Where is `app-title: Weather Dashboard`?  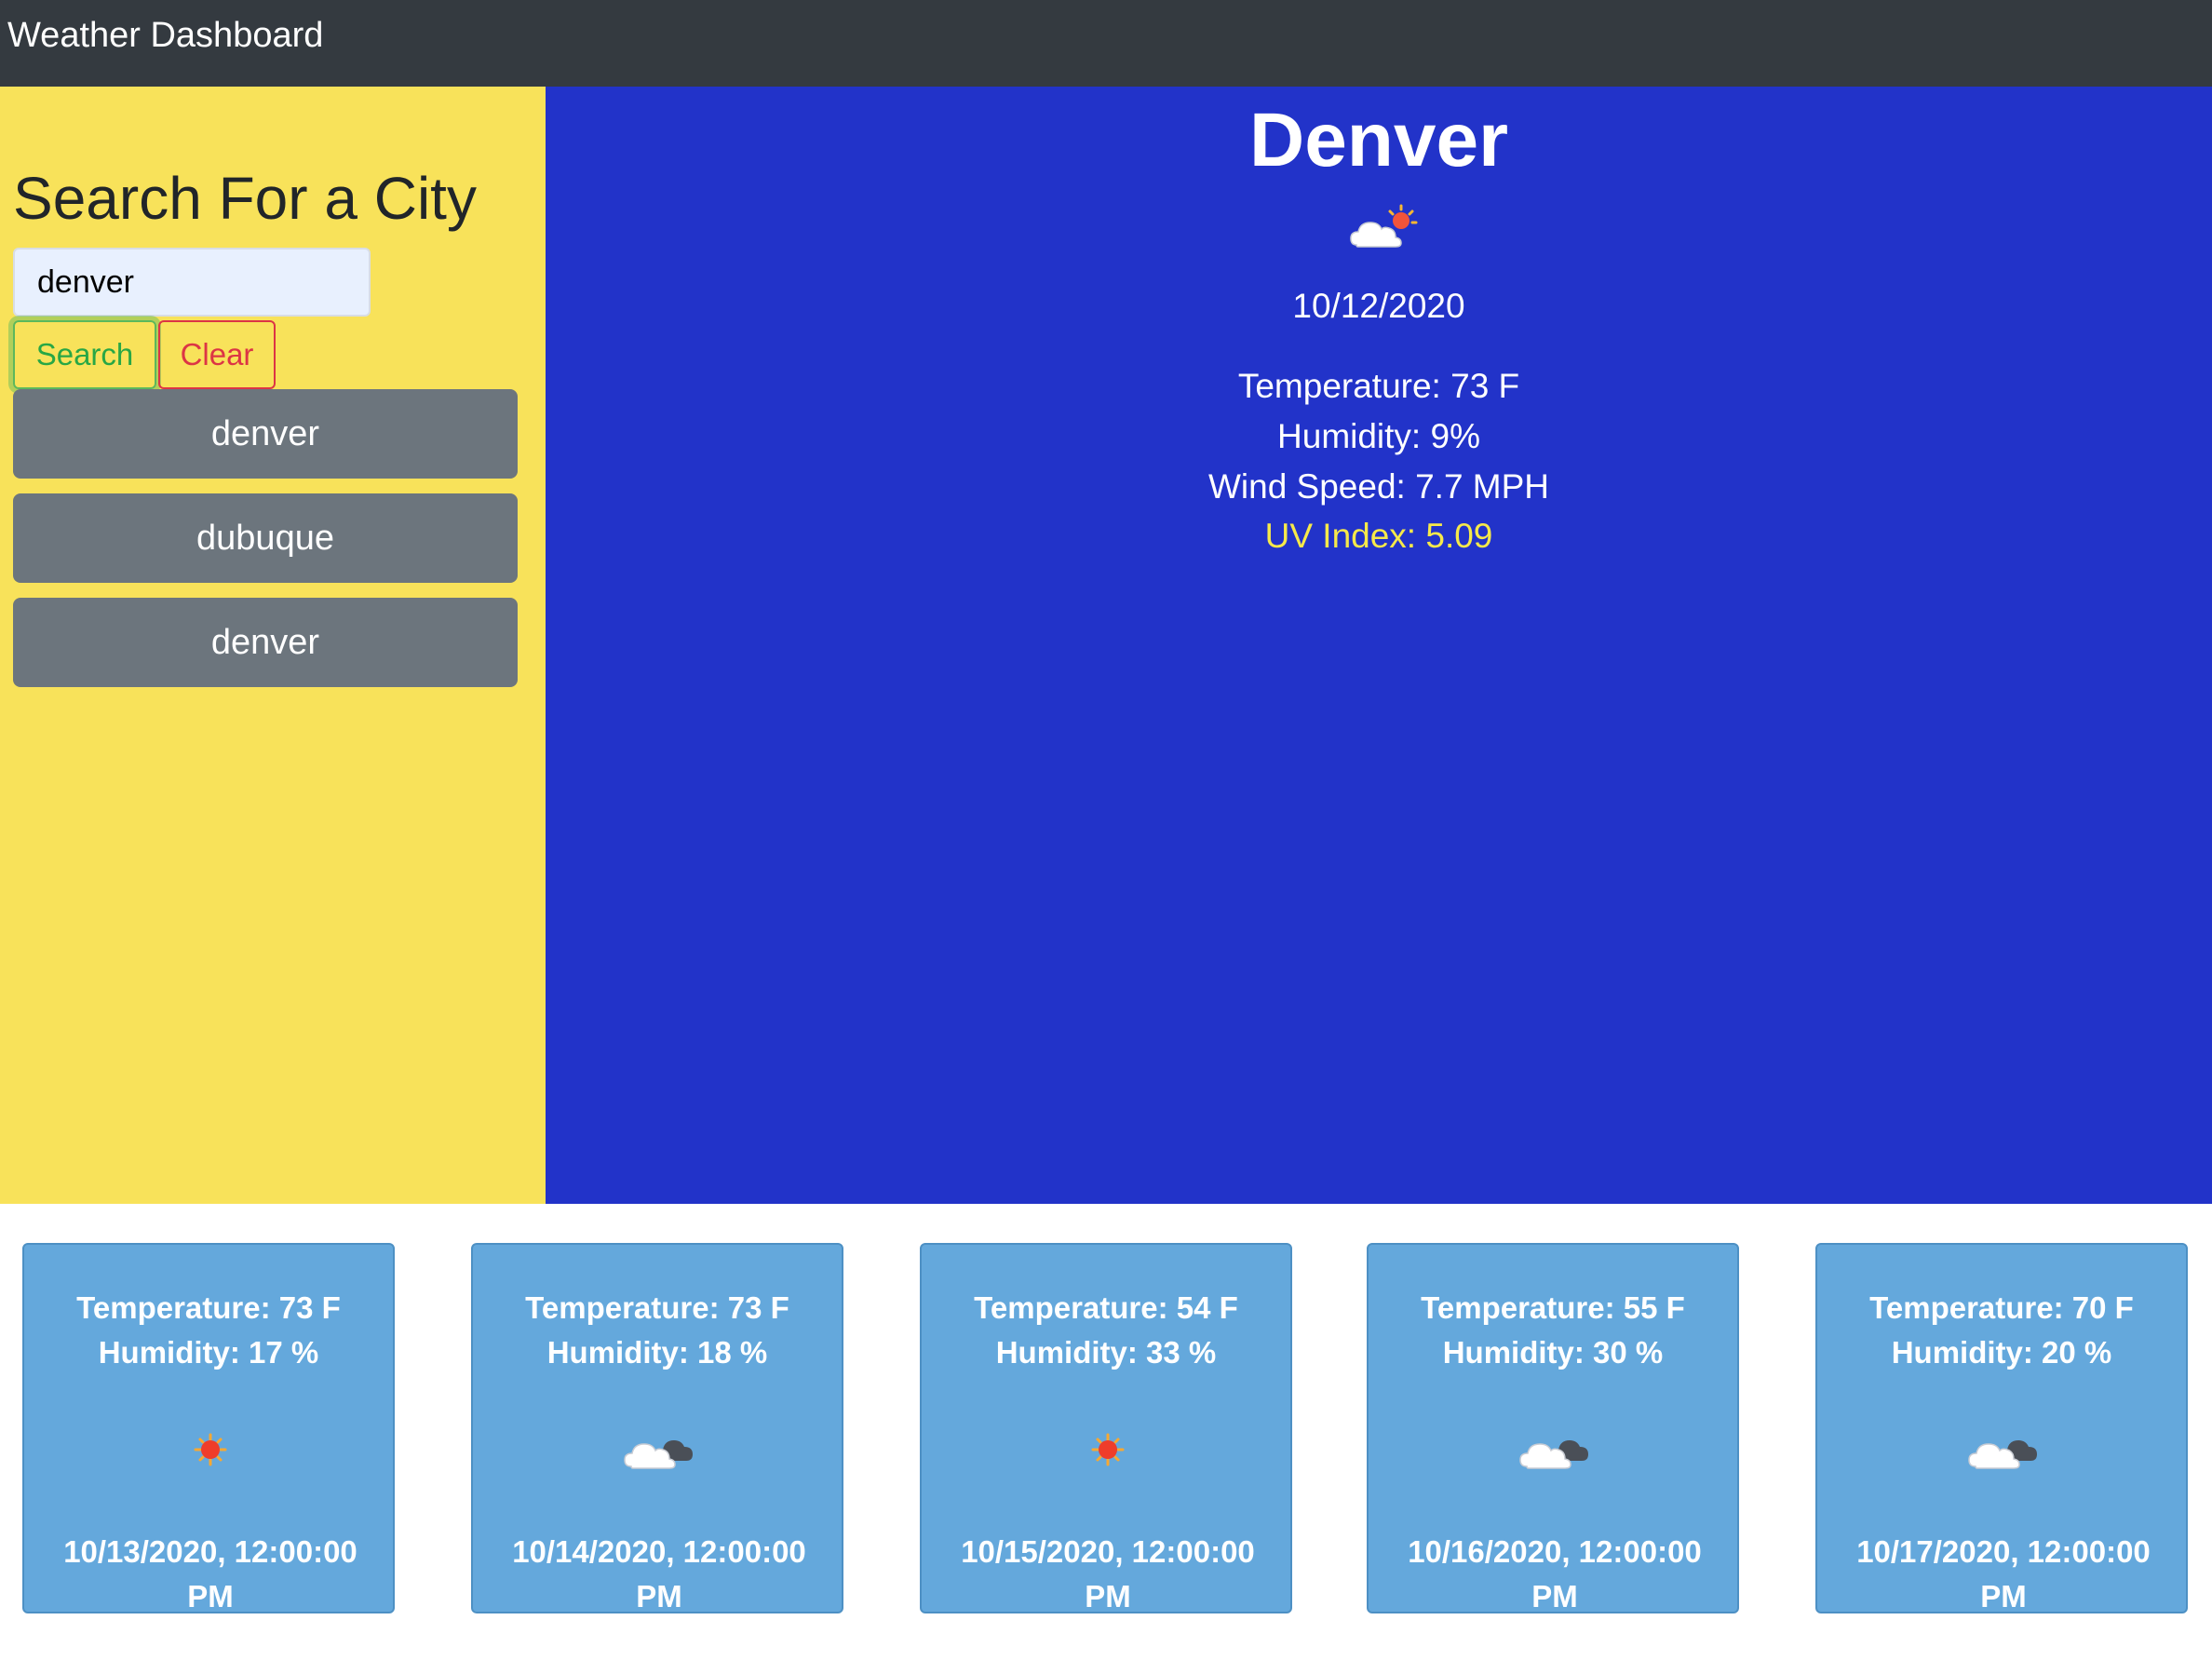 app-title: Weather Dashboard is located at coordinates (165, 35).